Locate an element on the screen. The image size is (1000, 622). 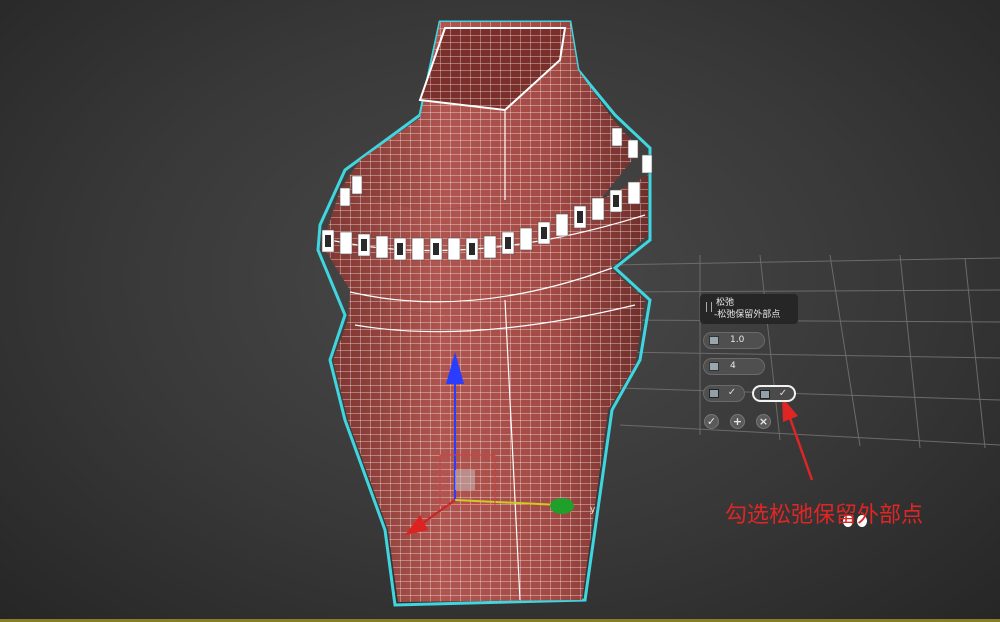
amount-icon is located at coordinates (714, 340).